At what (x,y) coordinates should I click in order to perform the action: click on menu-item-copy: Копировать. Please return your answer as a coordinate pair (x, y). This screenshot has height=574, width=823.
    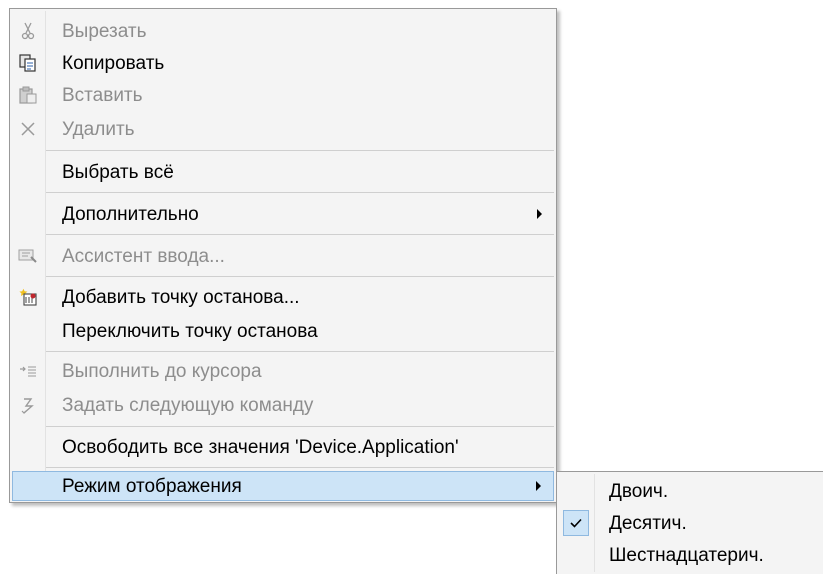
    Looking at the image, I should click on (283, 63).